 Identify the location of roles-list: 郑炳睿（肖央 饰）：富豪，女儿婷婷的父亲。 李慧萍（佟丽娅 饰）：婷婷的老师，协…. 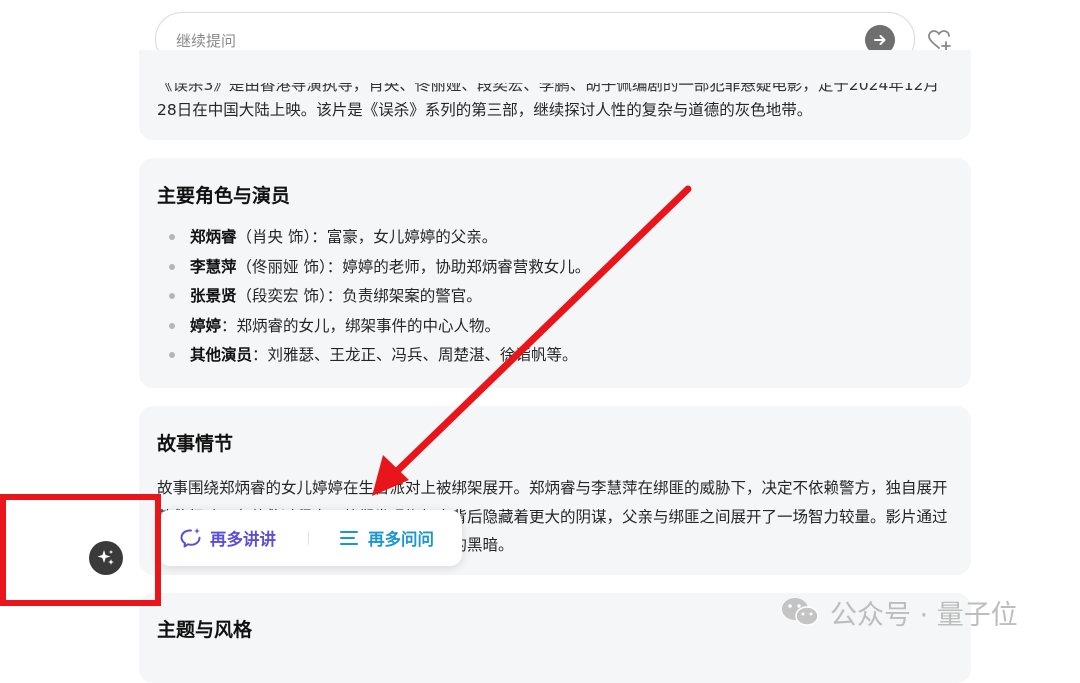
(373, 300).